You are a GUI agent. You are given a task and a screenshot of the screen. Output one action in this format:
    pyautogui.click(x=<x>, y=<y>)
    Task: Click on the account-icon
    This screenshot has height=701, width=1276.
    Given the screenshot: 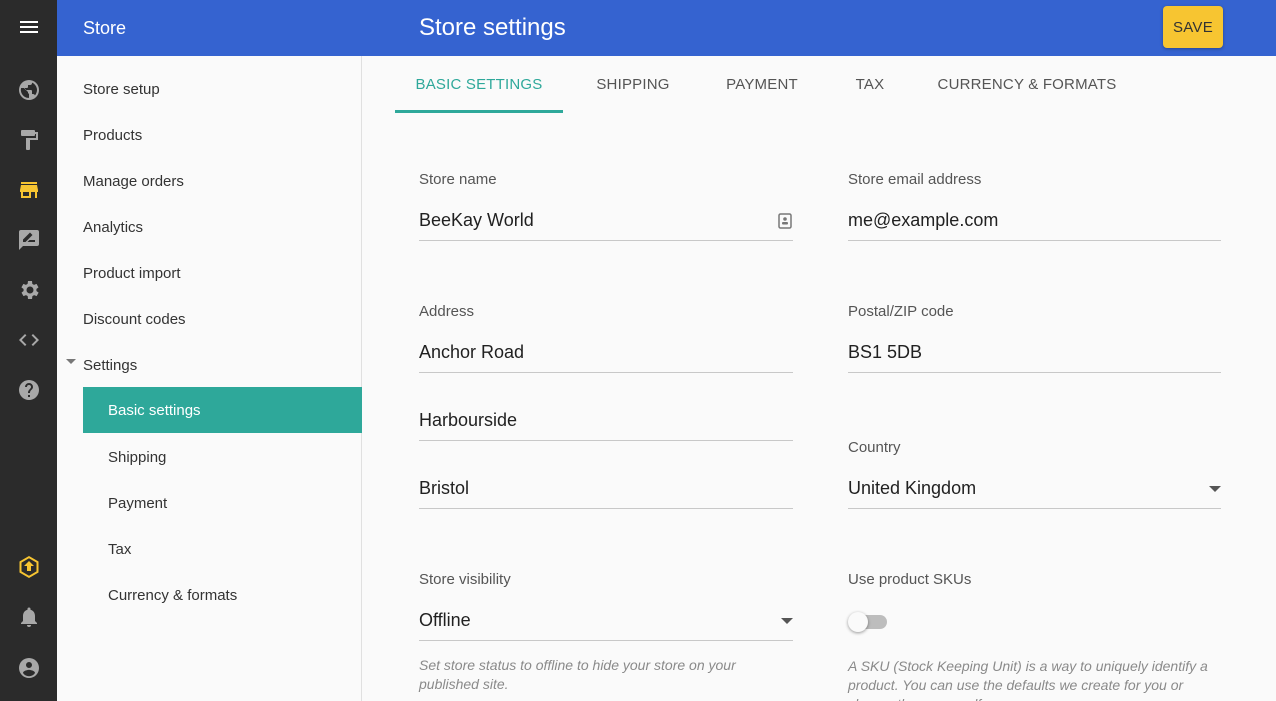 What is the action you would take?
    pyautogui.click(x=28, y=668)
    